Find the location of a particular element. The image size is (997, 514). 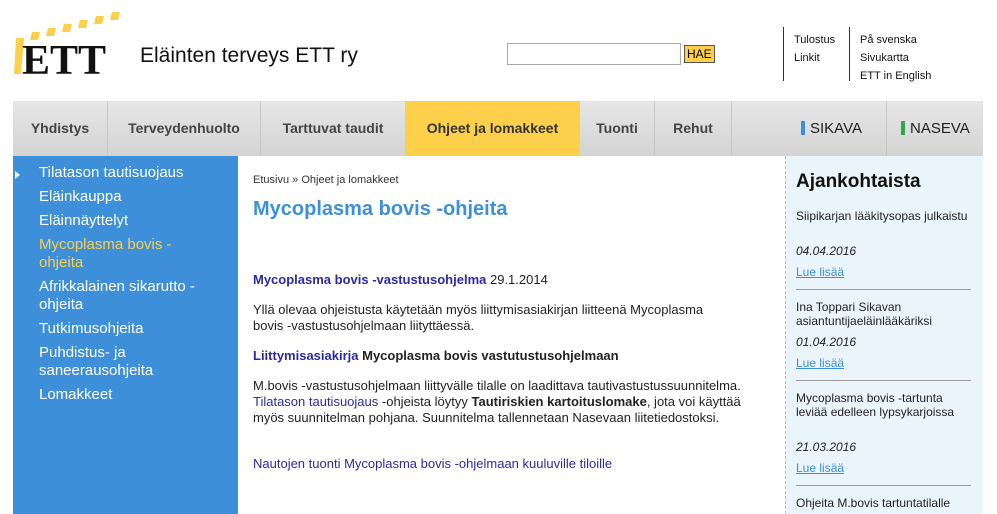

sidebar-item-tilatason-tautisuojaus: Tilatason tautisuojaus is located at coordinates (134, 173).